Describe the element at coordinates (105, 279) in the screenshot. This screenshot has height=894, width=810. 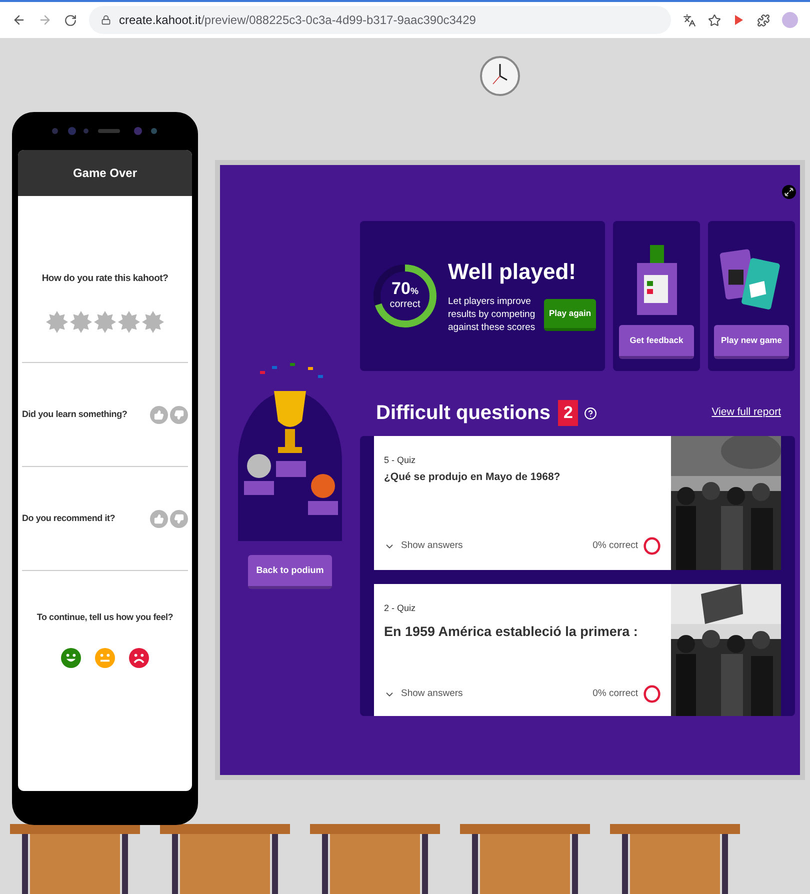
I see `rating-question: How do you rate this kahoot?` at that location.